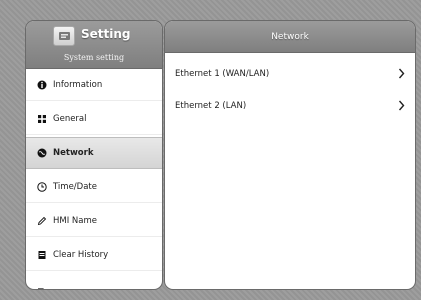 This screenshot has width=421, height=300. I want to click on panel-title: Network, so click(290, 37).